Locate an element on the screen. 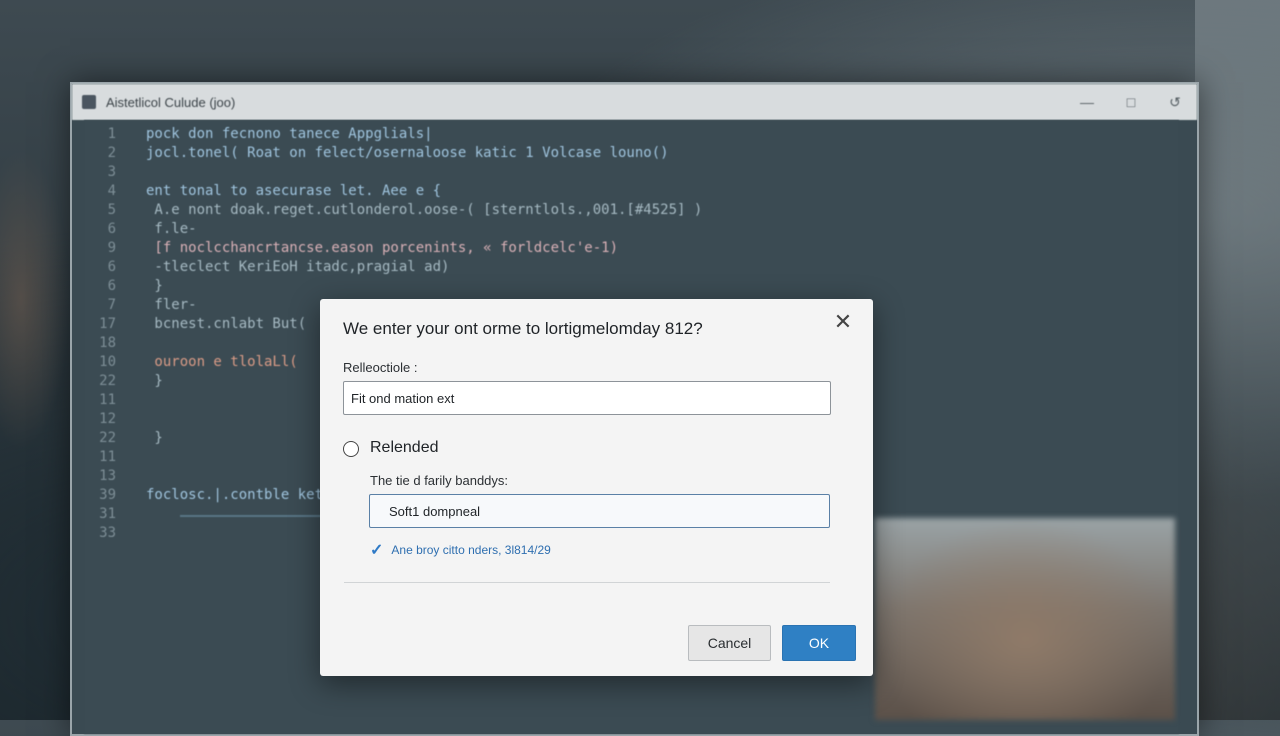 This screenshot has height=736, width=1280. close-icon: ✕ is located at coordinates (843, 322).